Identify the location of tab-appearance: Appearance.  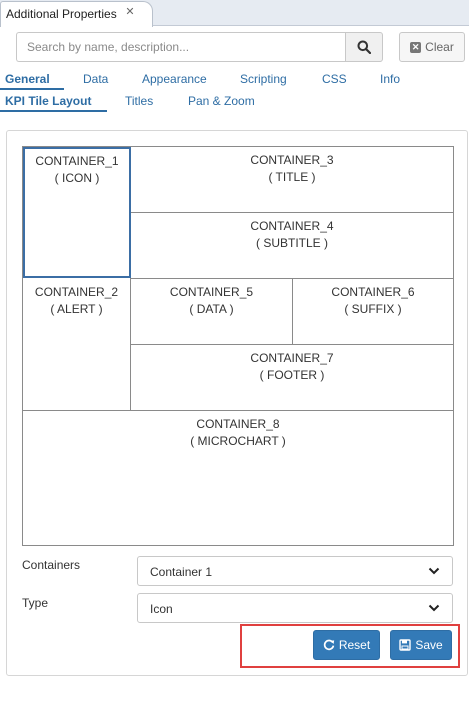
(174, 79).